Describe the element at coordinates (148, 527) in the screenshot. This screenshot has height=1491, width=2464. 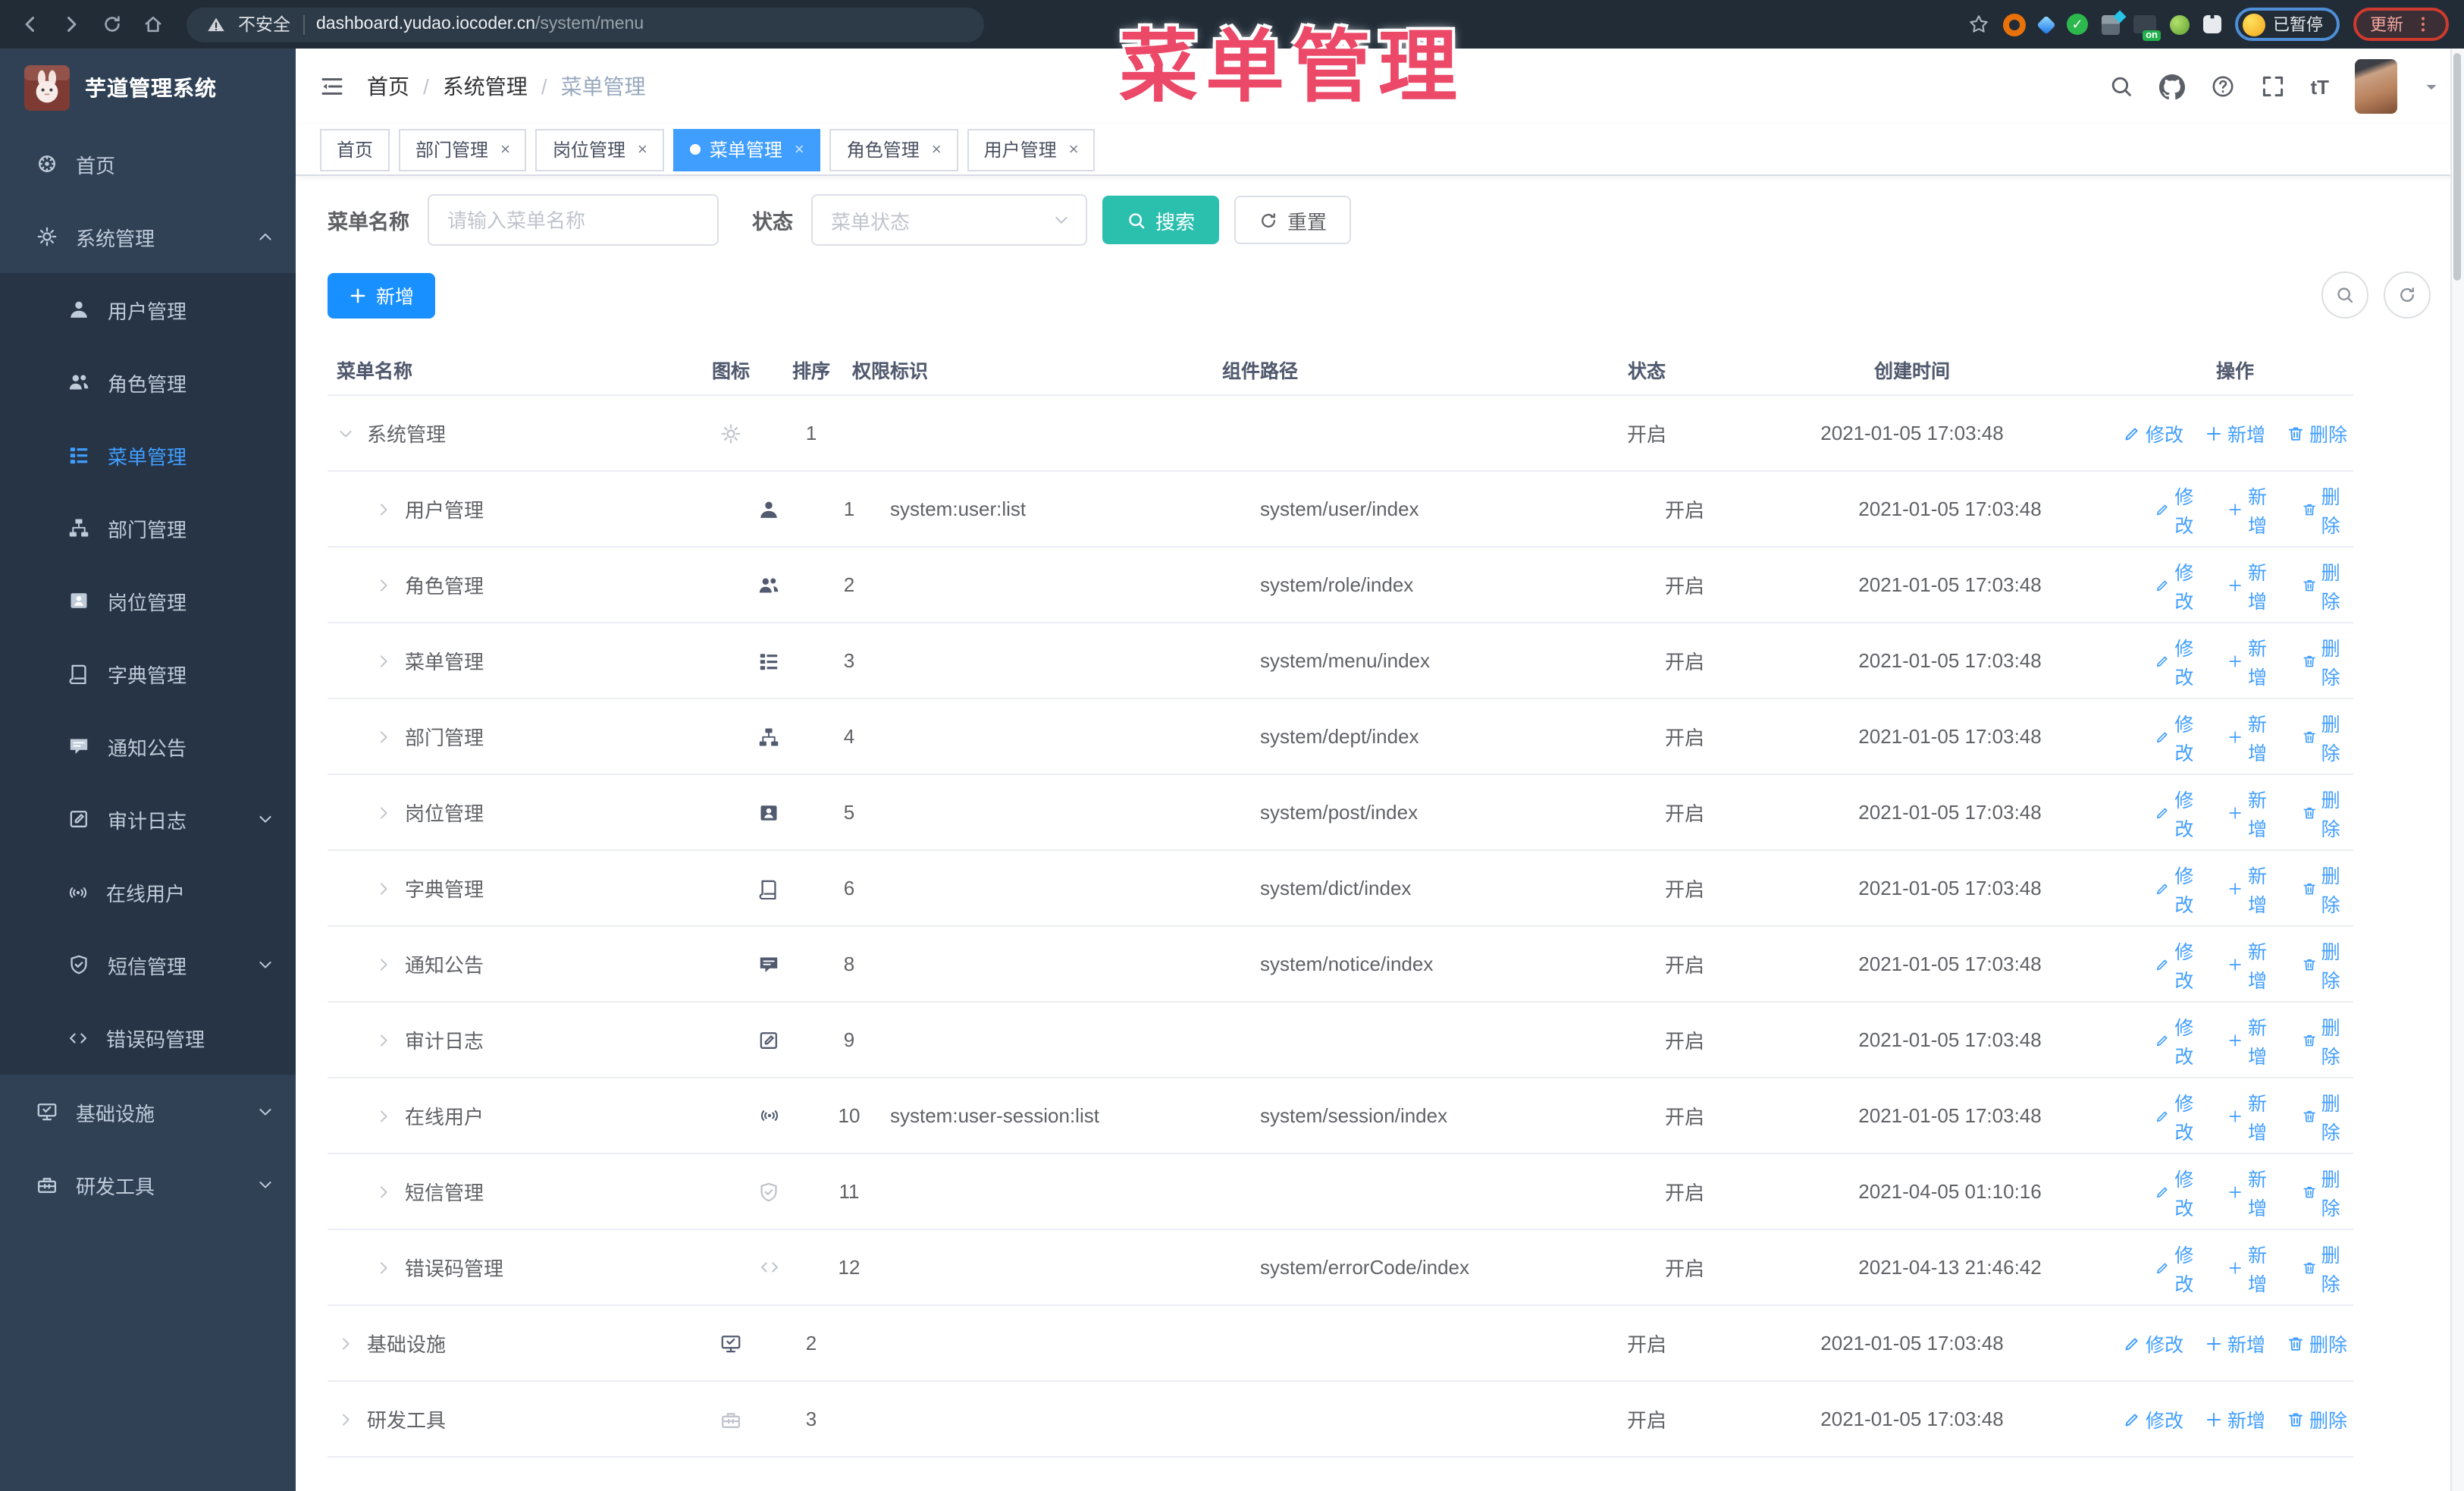
I see `sidebar-item-5: 部门管理` at that location.